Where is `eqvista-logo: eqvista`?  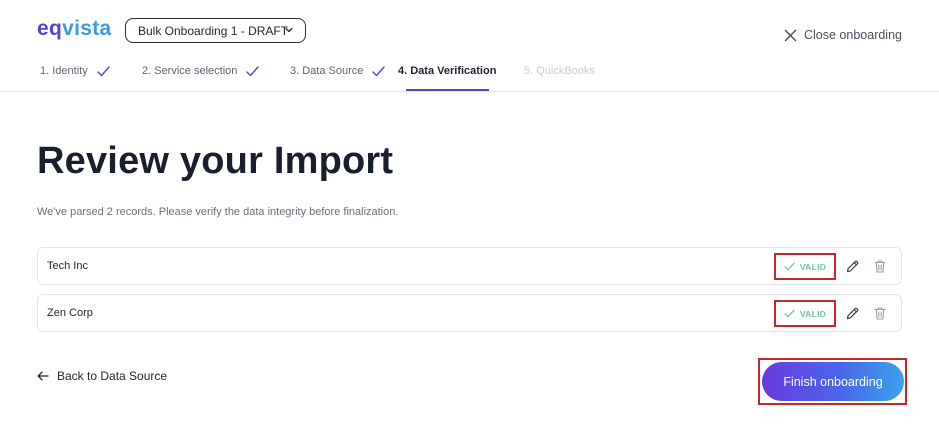 eqvista-logo: eqvista is located at coordinates (74, 29).